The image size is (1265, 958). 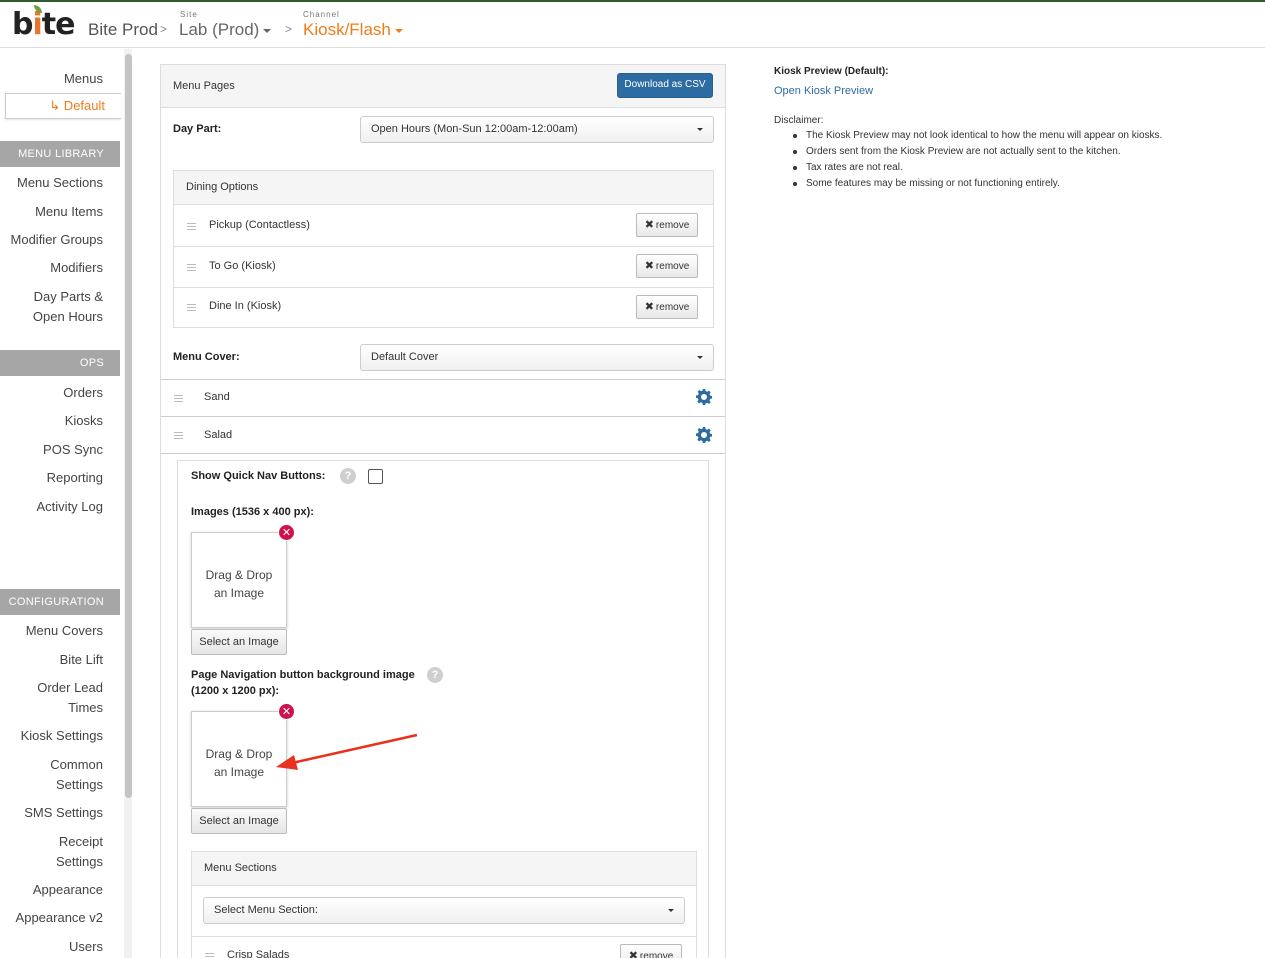 What do you see at coordinates (831, 71) in the screenshot?
I see `kiosk-preview-title: Kiosk Preview (Default):` at bounding box center [831, 71].